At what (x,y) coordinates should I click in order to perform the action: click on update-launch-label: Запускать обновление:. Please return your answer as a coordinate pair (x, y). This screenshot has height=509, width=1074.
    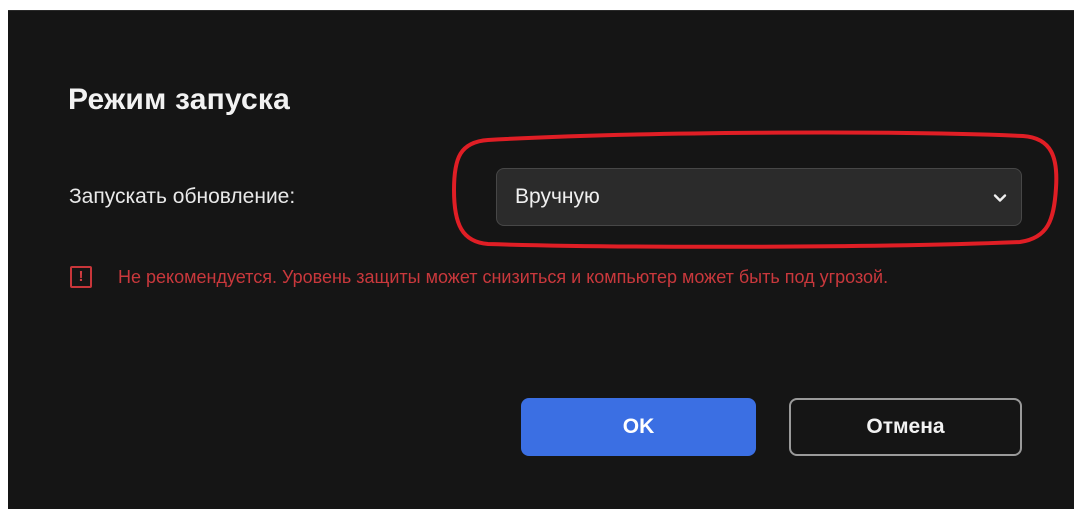
    Looking at the image, I should click on (182, 196).